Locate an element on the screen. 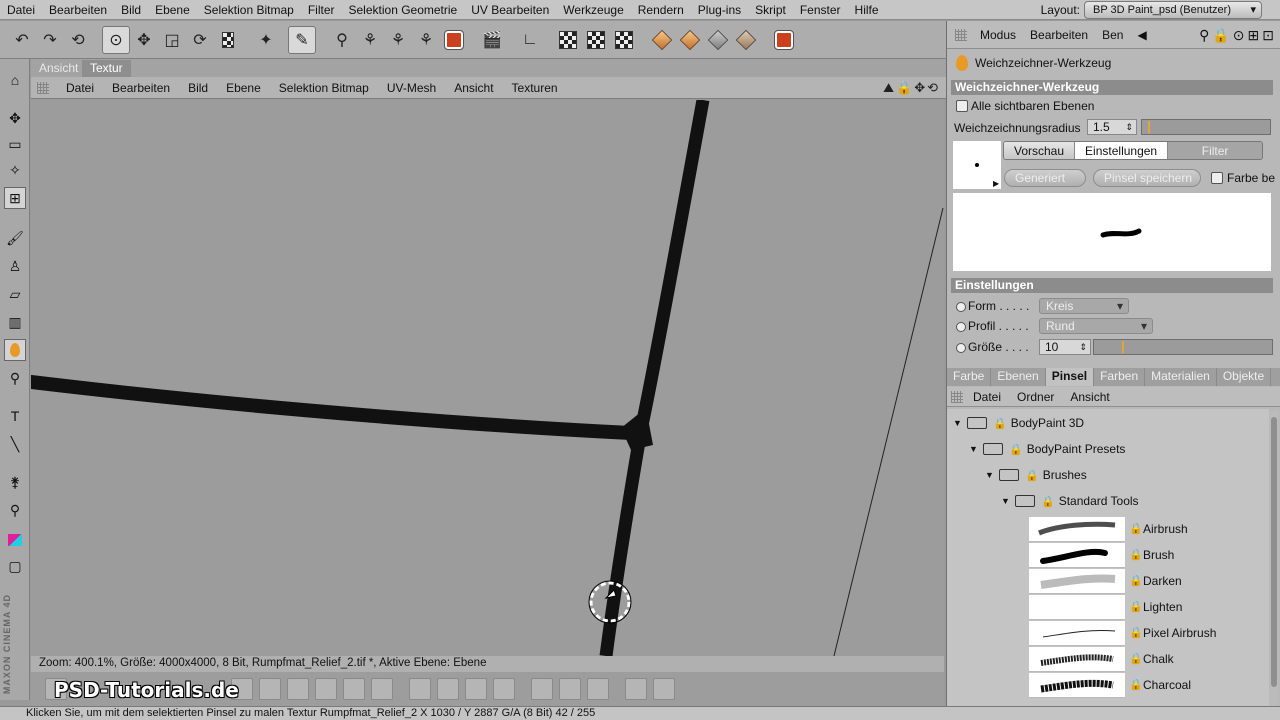 This screenshot has height=720, width=1280. menu-fenster: Fenster is located at coordinates (820, 10).